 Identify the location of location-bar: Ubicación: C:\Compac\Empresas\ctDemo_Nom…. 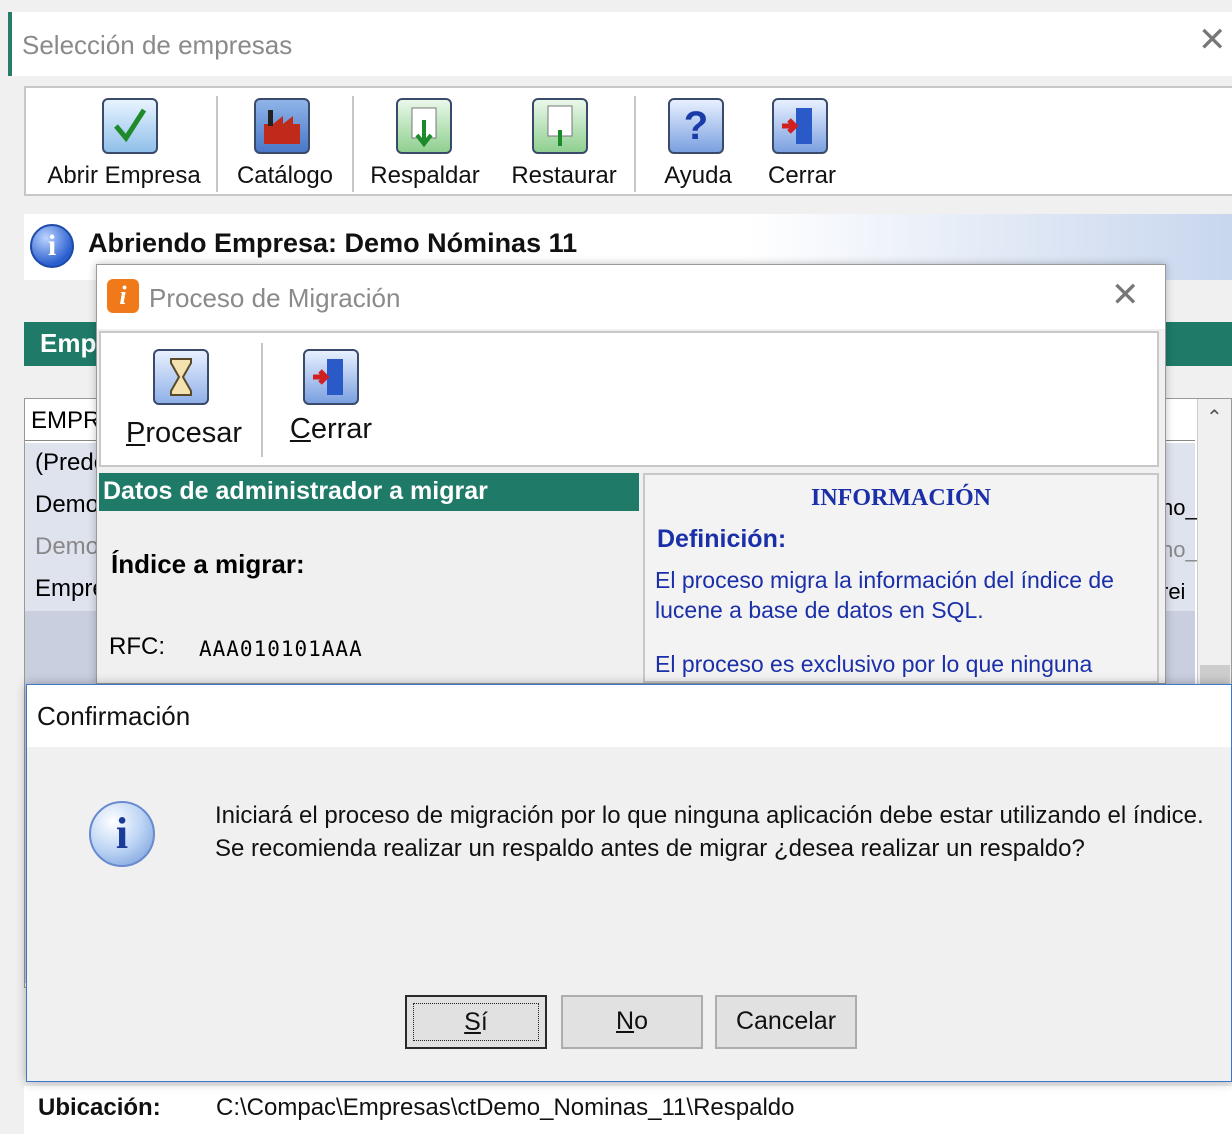
(628, 1110).